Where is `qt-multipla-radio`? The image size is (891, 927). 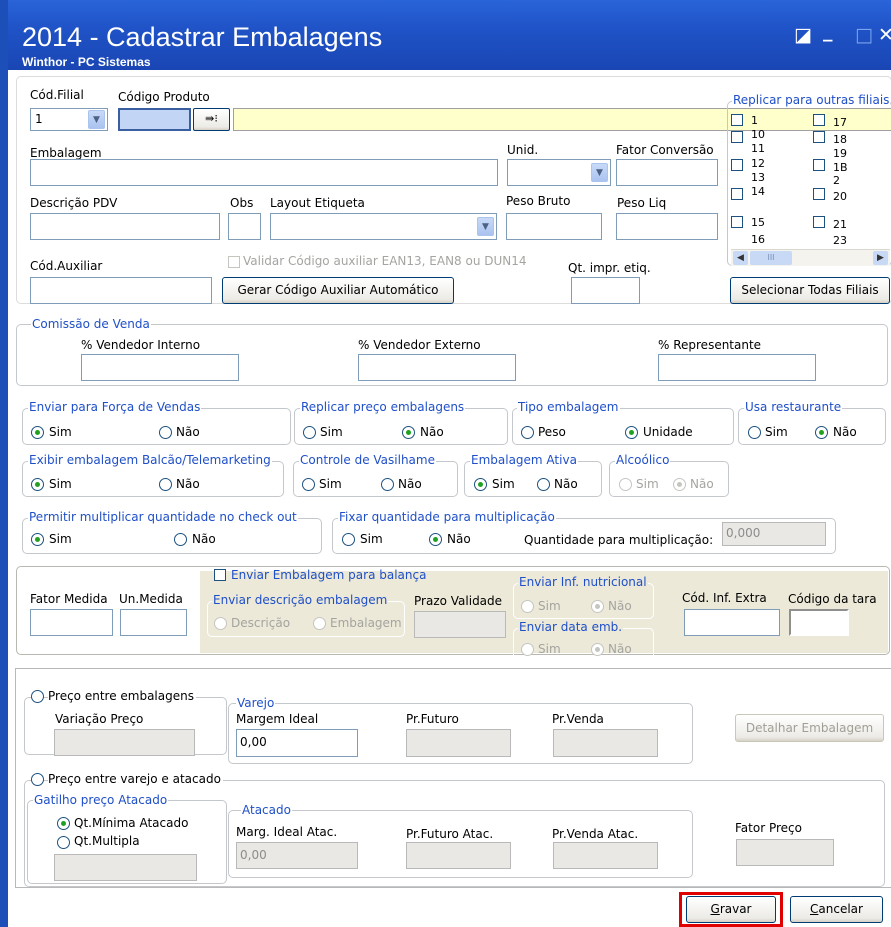
qt-multipla-radio is located at coordinates (63, 842).